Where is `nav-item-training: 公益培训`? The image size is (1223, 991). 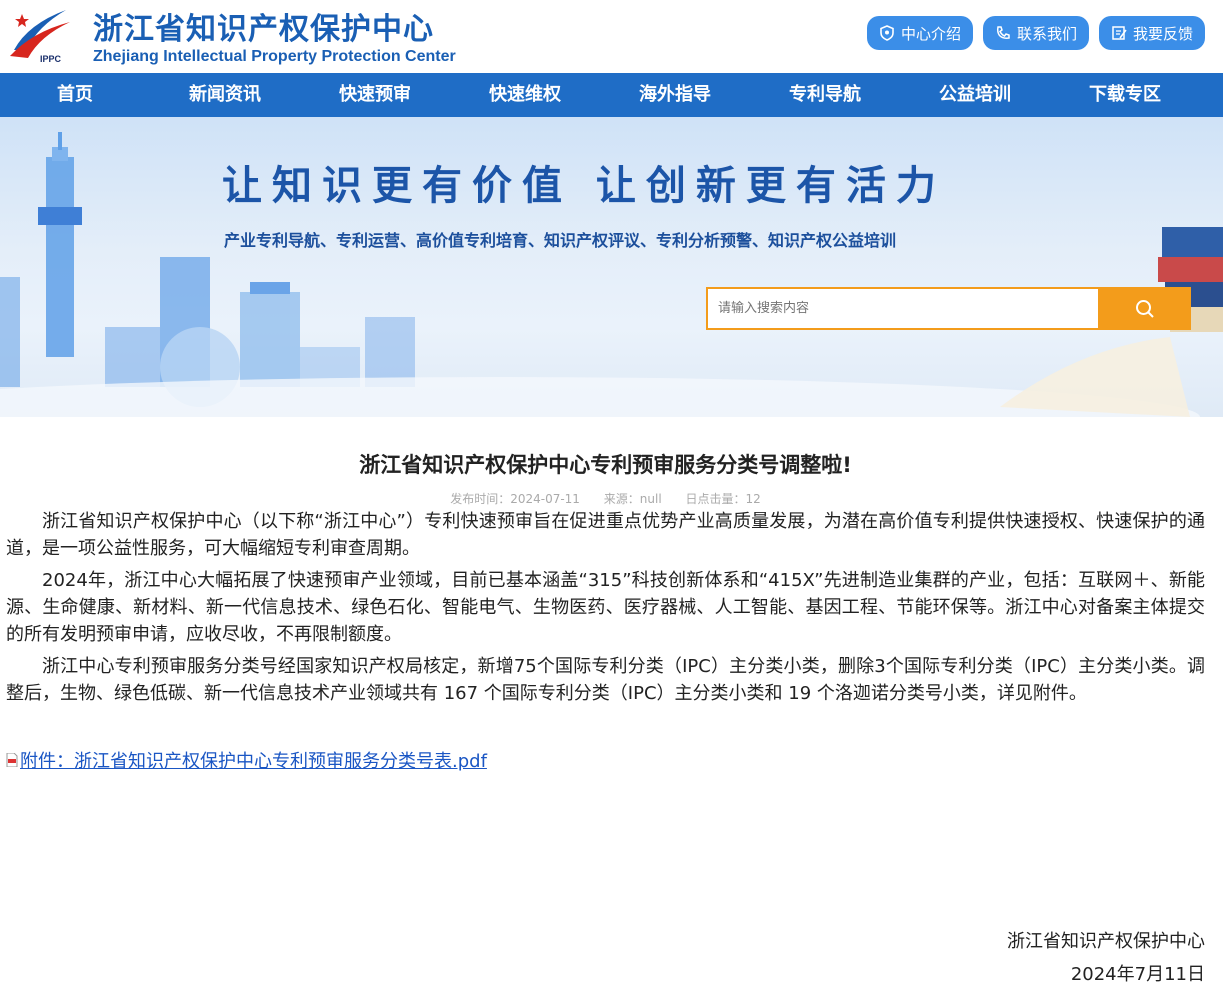
nav-item-training: 公益培训 is located at coordinates (975, 95).